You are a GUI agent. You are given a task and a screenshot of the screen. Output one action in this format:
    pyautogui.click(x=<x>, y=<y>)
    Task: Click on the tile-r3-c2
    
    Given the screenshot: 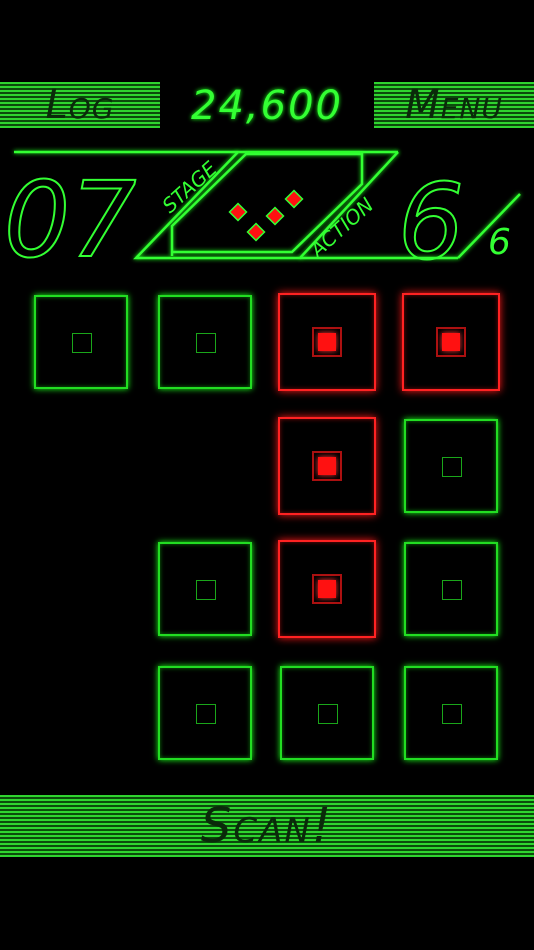 What is the action you would take?
    pyautogui.click(x=205, y=589)
    